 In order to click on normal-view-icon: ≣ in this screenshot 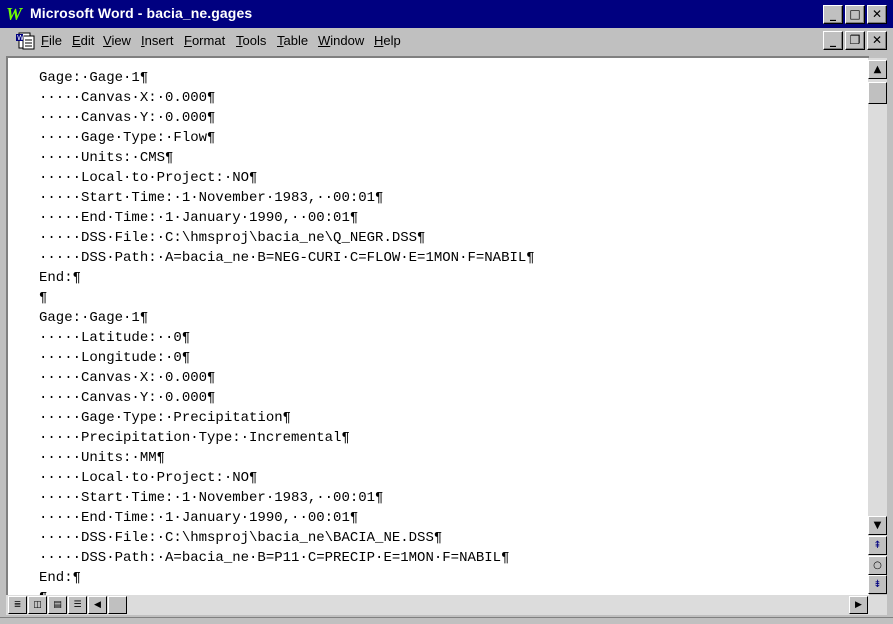, I will do `click(17, 605)`.